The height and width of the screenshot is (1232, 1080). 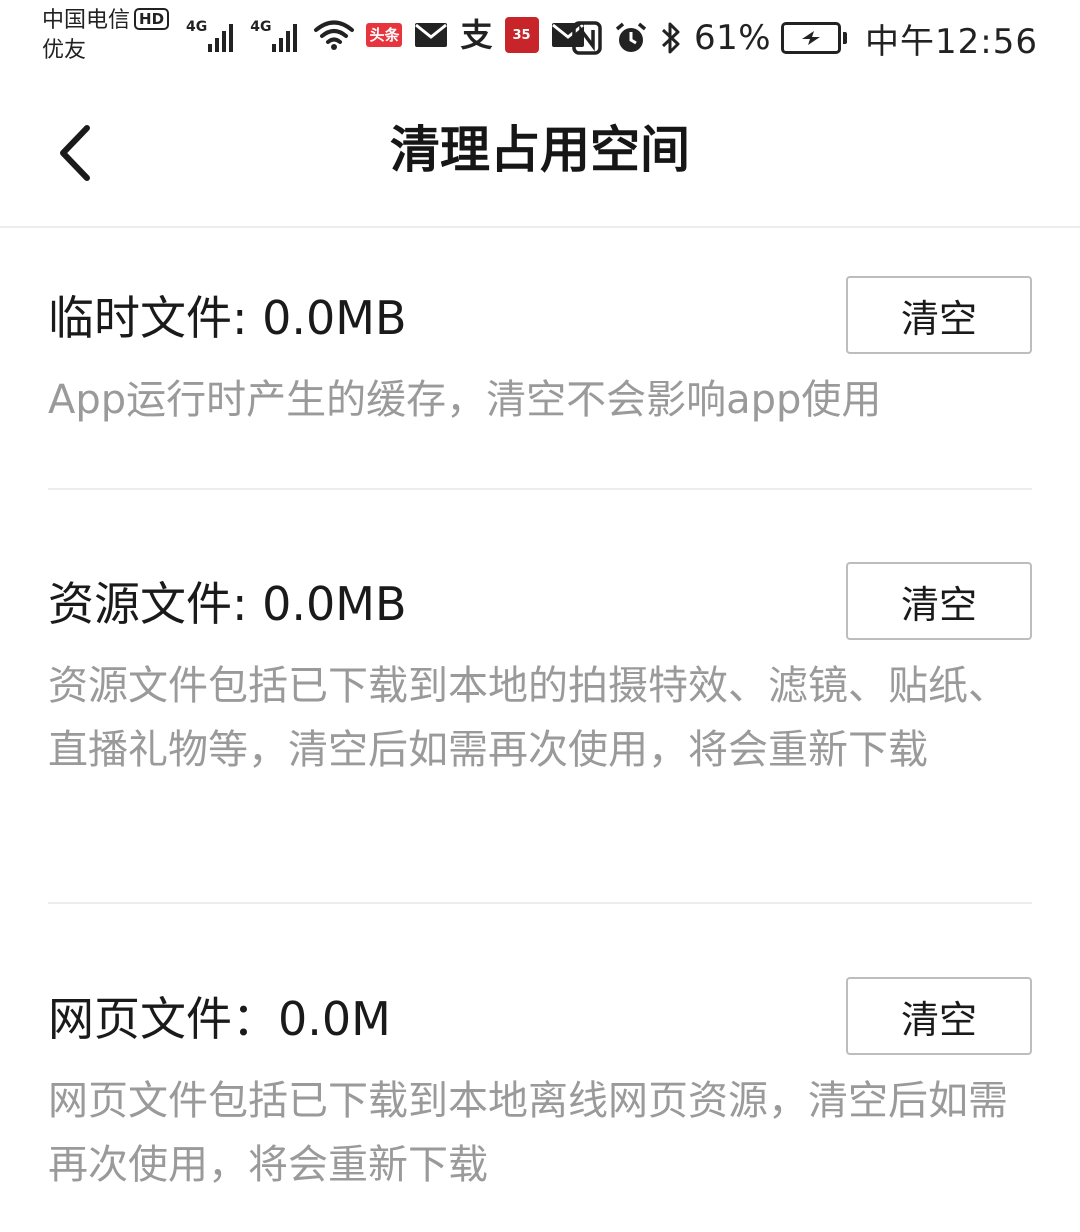 I want to click on alarm-icon, so click(x=631, y=38).